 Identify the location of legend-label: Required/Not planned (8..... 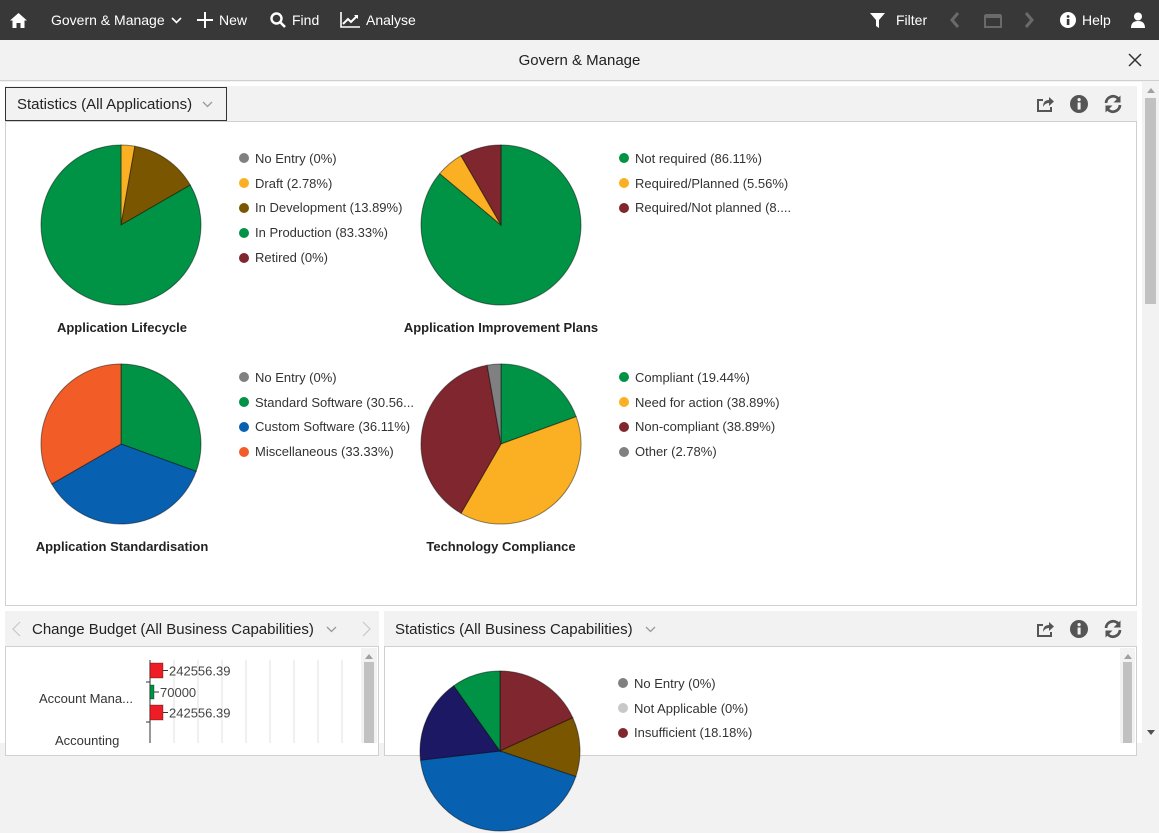
(713, 208).